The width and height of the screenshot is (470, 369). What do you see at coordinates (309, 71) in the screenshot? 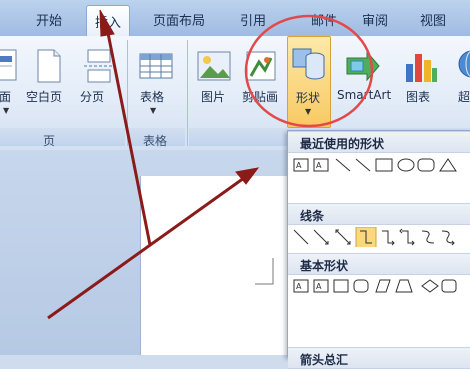
I see `highlight-circle` at bounding box center [309, 71].